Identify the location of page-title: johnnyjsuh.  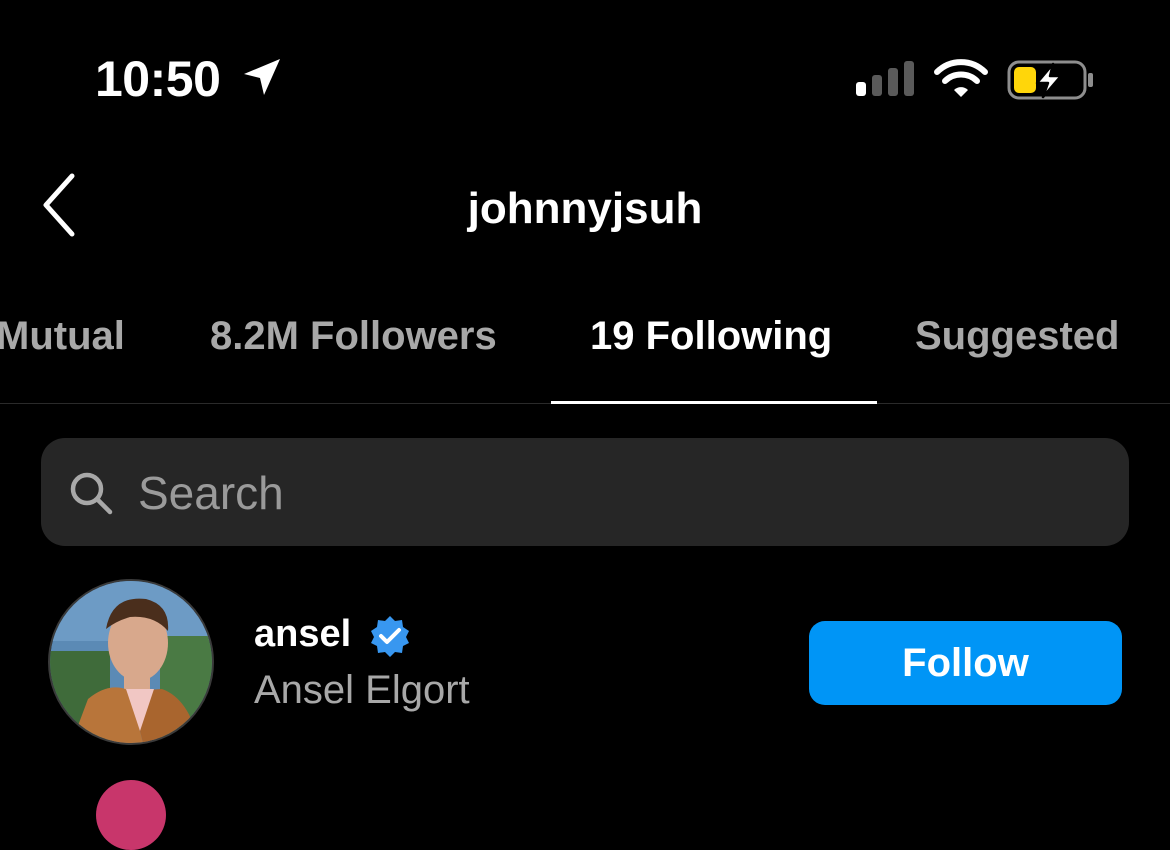
(585, 208).